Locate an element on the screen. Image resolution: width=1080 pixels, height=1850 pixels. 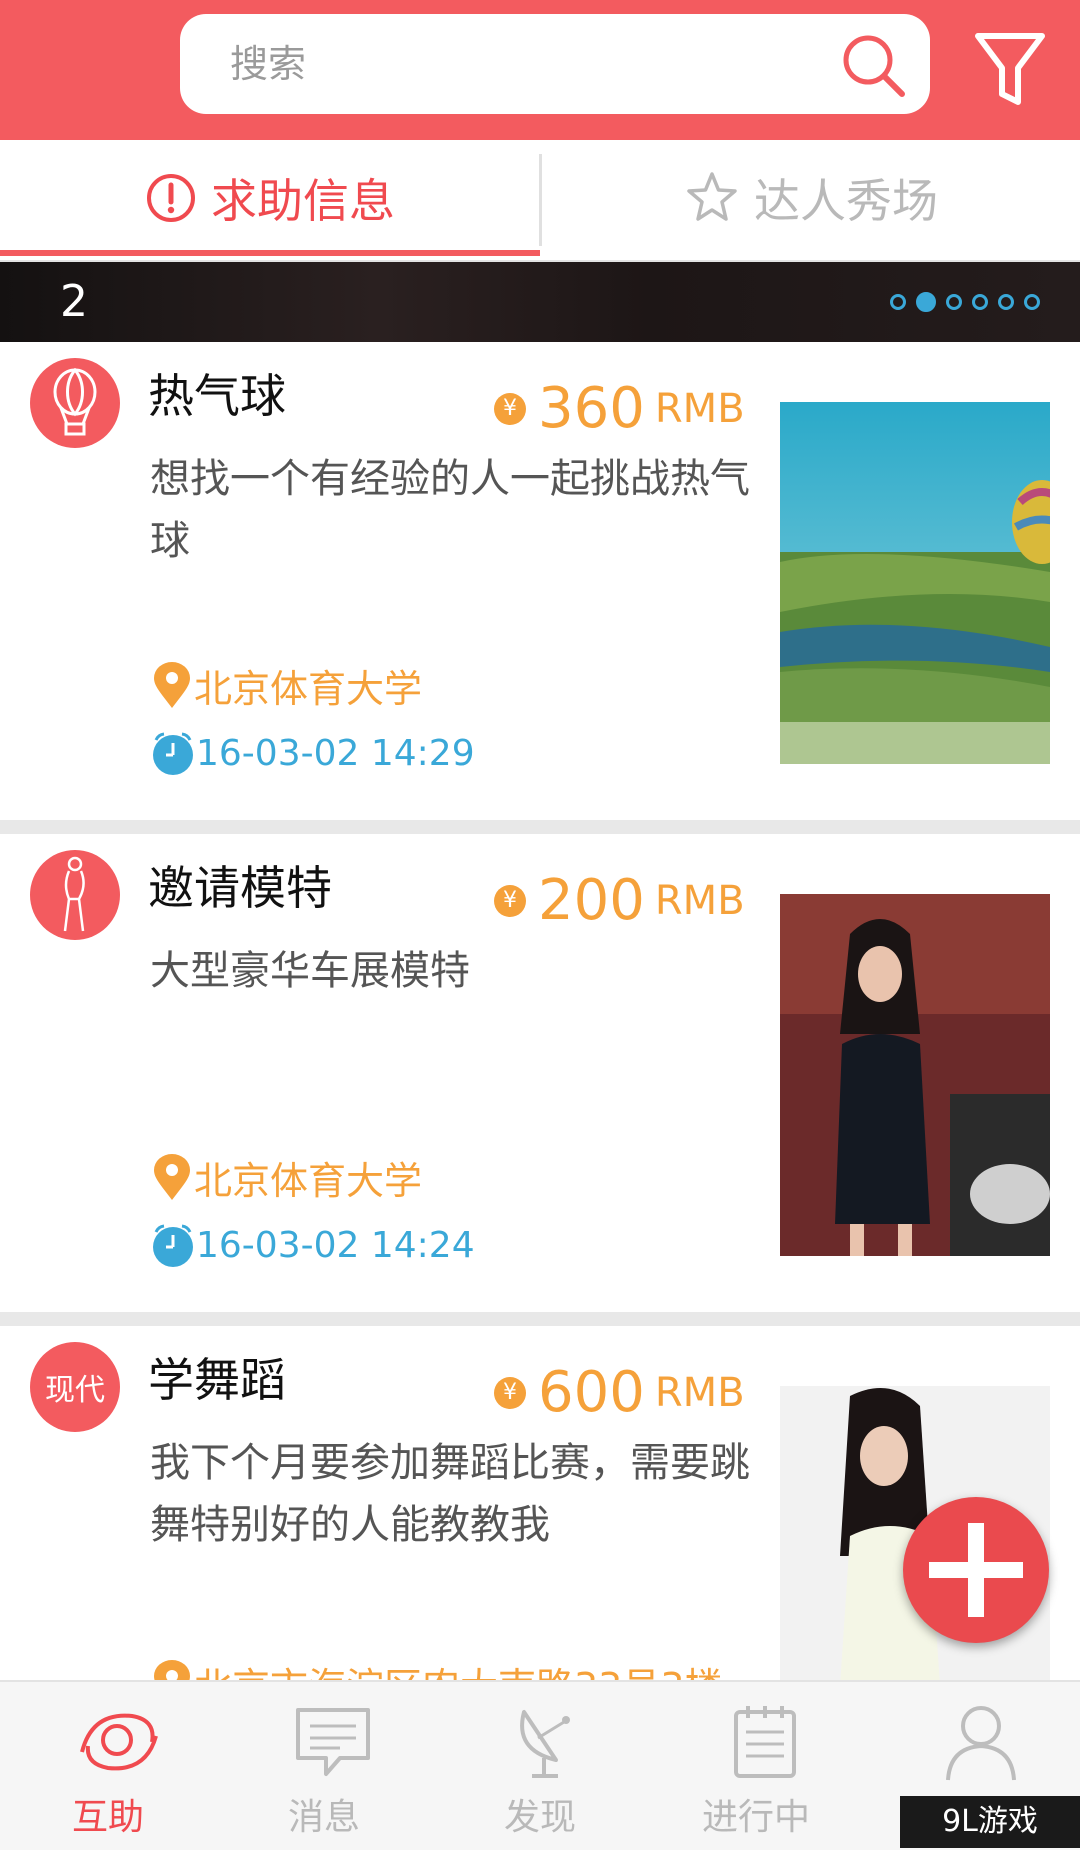
carousel-dots is located at coordinates (965, 302).